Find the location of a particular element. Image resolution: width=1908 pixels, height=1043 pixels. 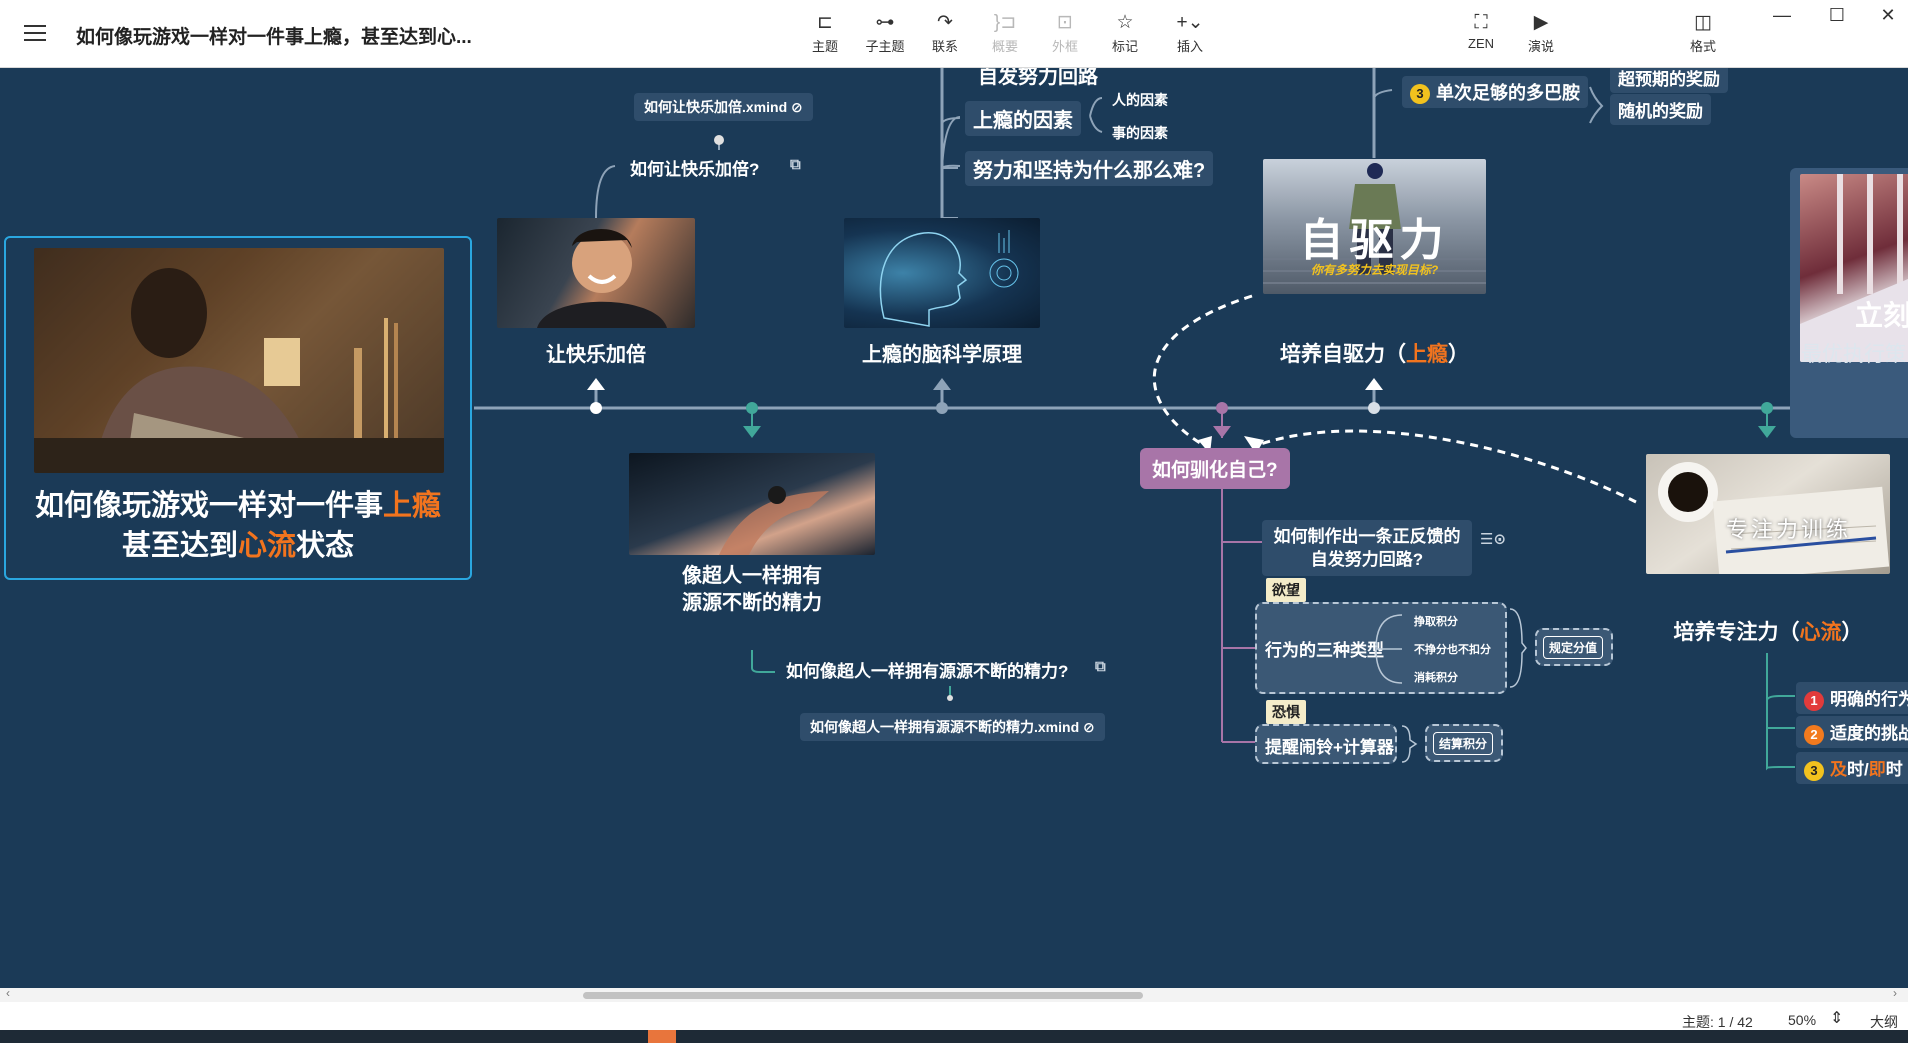

zen-icon: ⛶ is located at coordinates (1481, 22).